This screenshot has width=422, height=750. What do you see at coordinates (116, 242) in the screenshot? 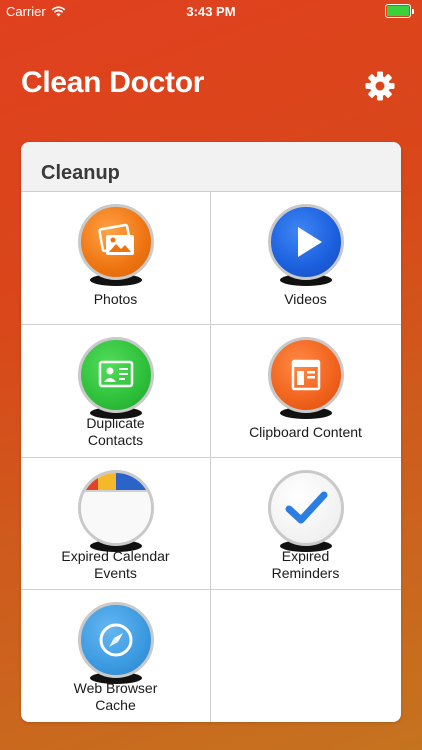
I see `photos-icon` at bounding box center [116, 242].